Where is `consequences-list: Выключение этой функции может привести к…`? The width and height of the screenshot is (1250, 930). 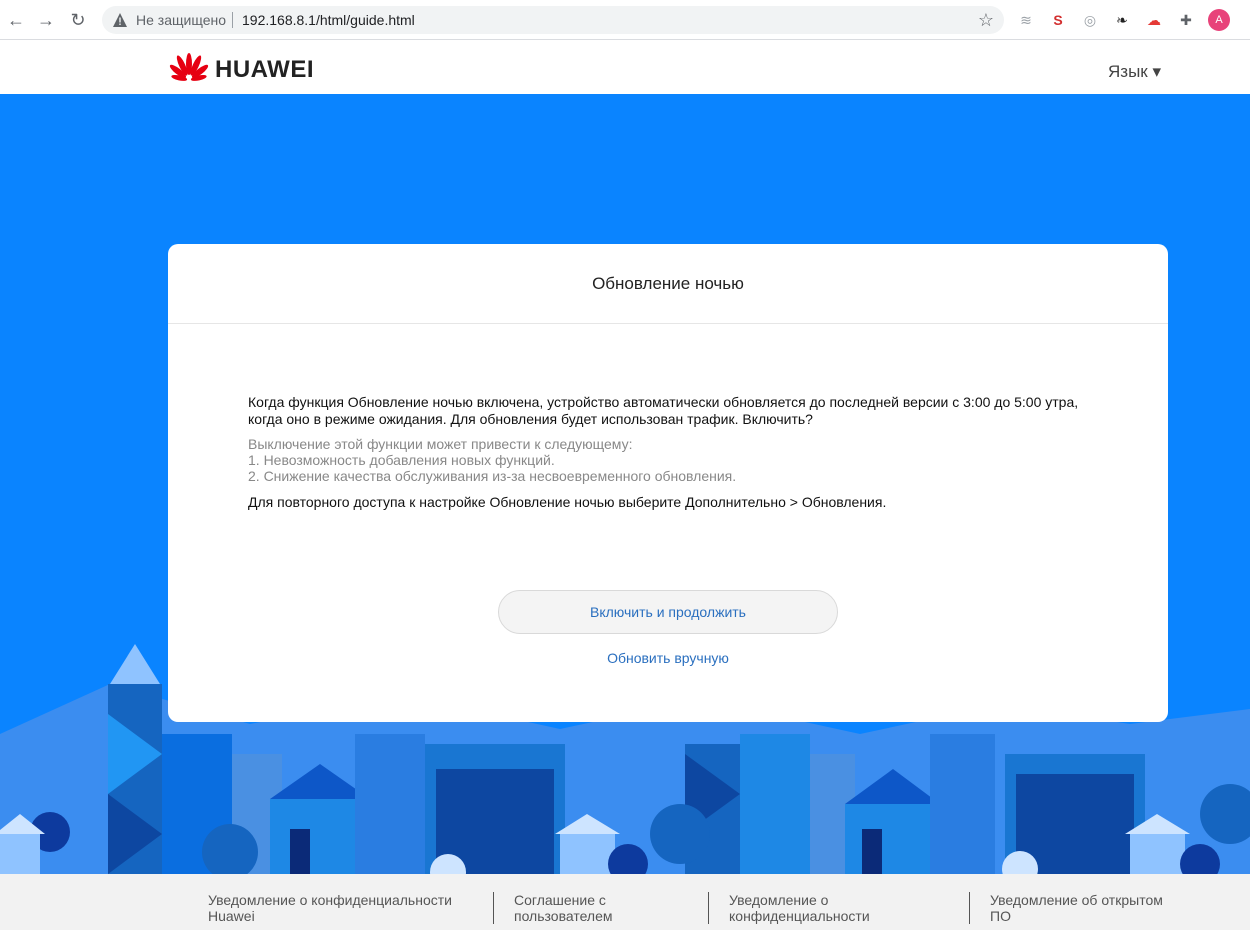
consequences-list: Выключение этой функции может привести к… is located at coordinates (673, 460).